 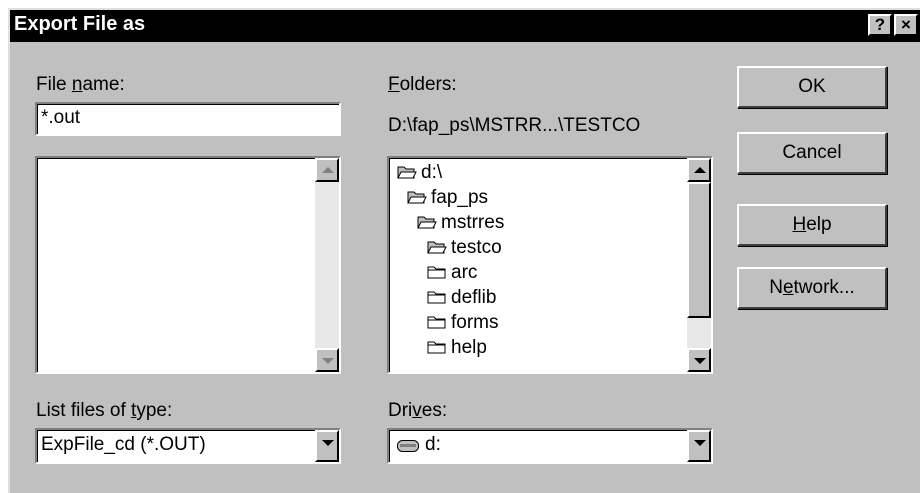 I want to click on folder-scroll-thumb, so click(x=699, y=250).